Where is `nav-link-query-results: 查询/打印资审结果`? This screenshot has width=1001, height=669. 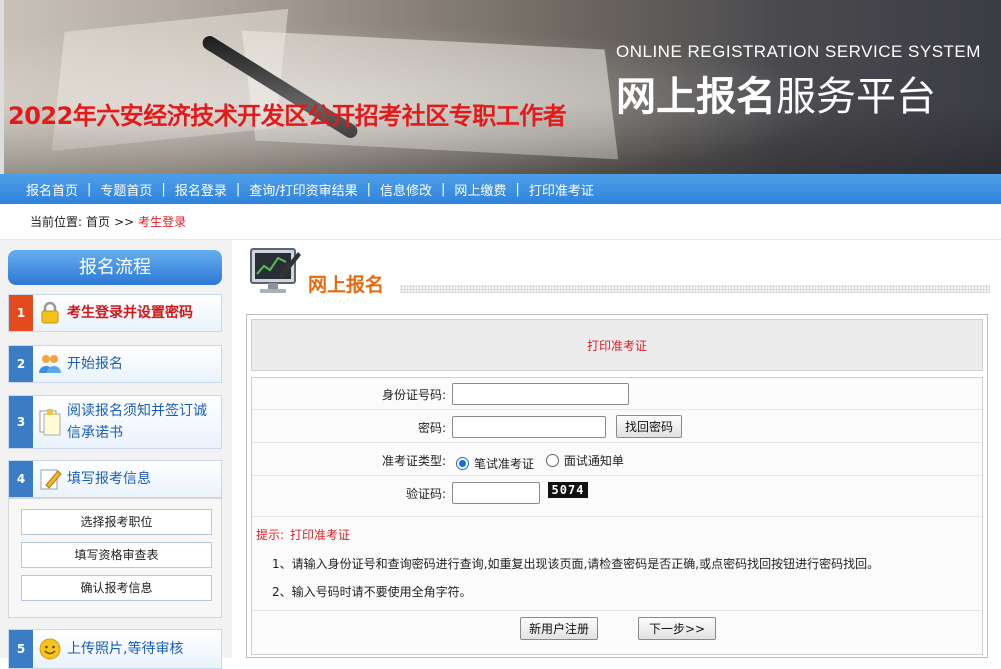 nav-link-query-results: 查询/打印资审结果 is located at coordinates (303, 189).